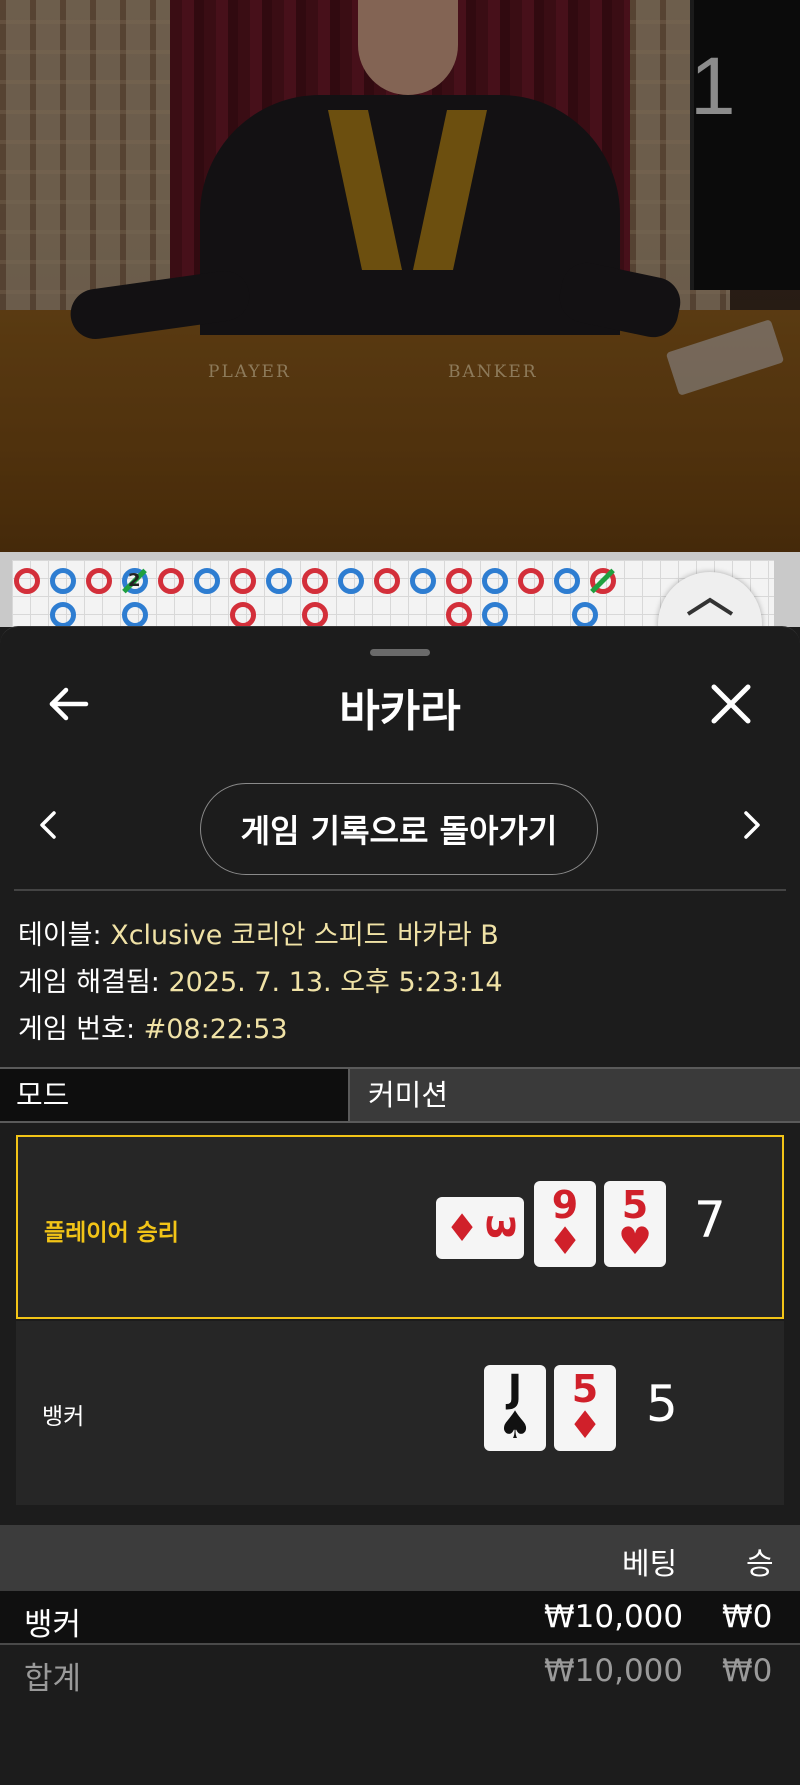  I want to click on info-resolved: 게임 해결됨: 2025. 7. 13. 오후 5:23:14, so click(260, 979).